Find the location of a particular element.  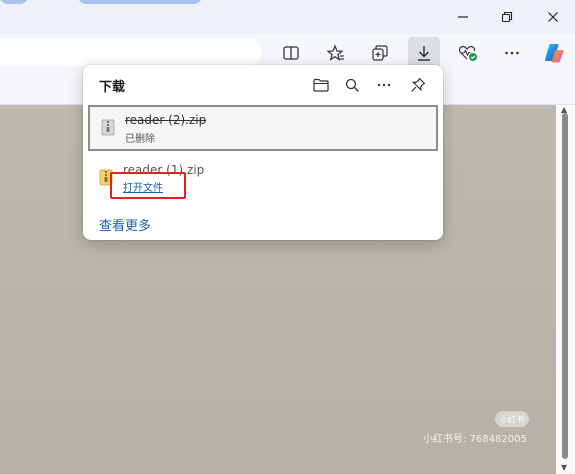

collections-icon is located at coordinates (380, 53).